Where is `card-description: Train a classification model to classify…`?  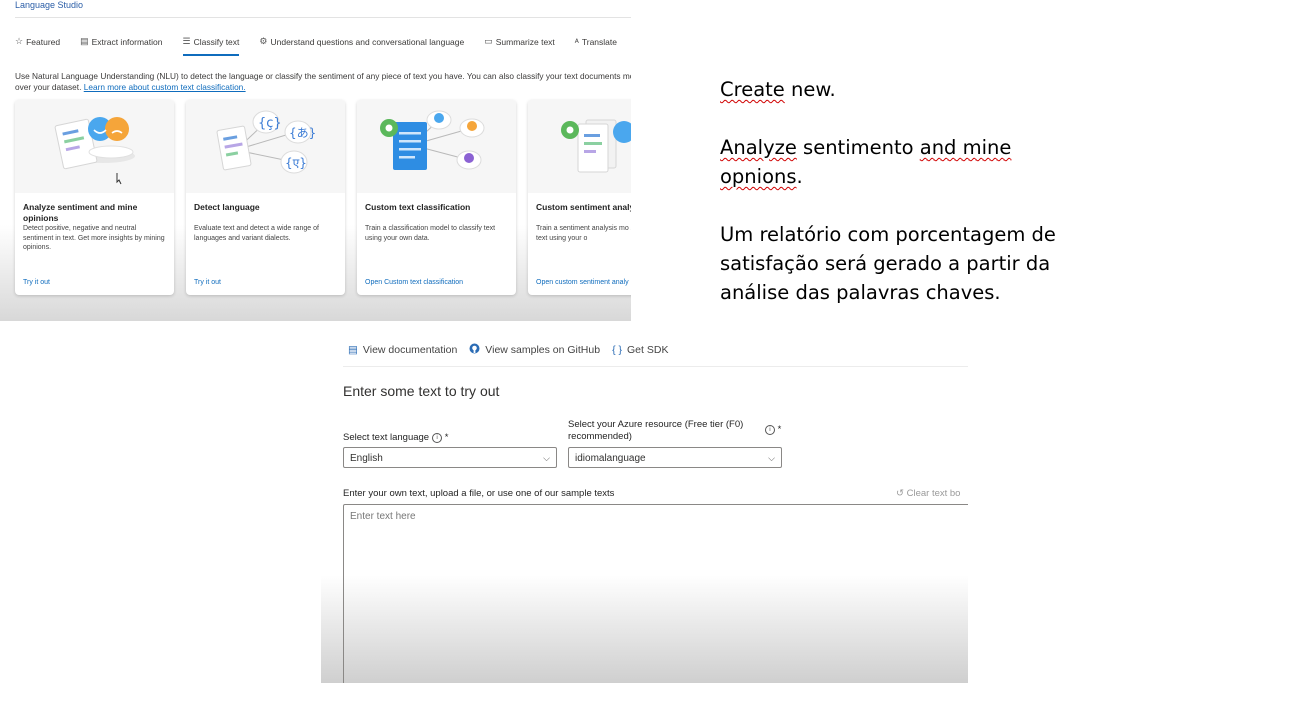 card-description: Train a classification model to classify… is located at coordinates (430, 233).